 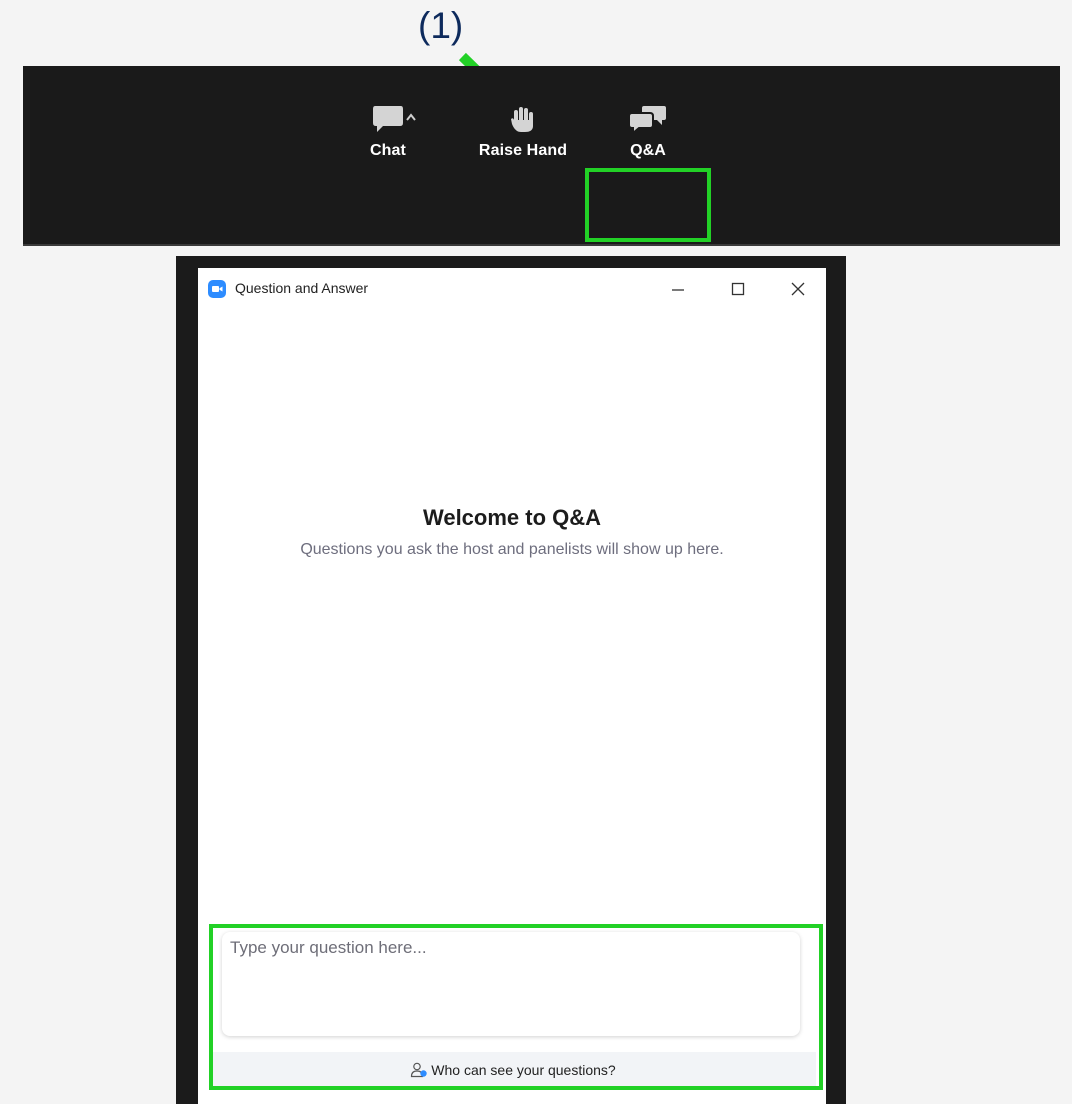 What do you see at coordinates (647, 120) in the screenshot?
I see `qa-bubbles-icon` at bounding box center [647, 120].